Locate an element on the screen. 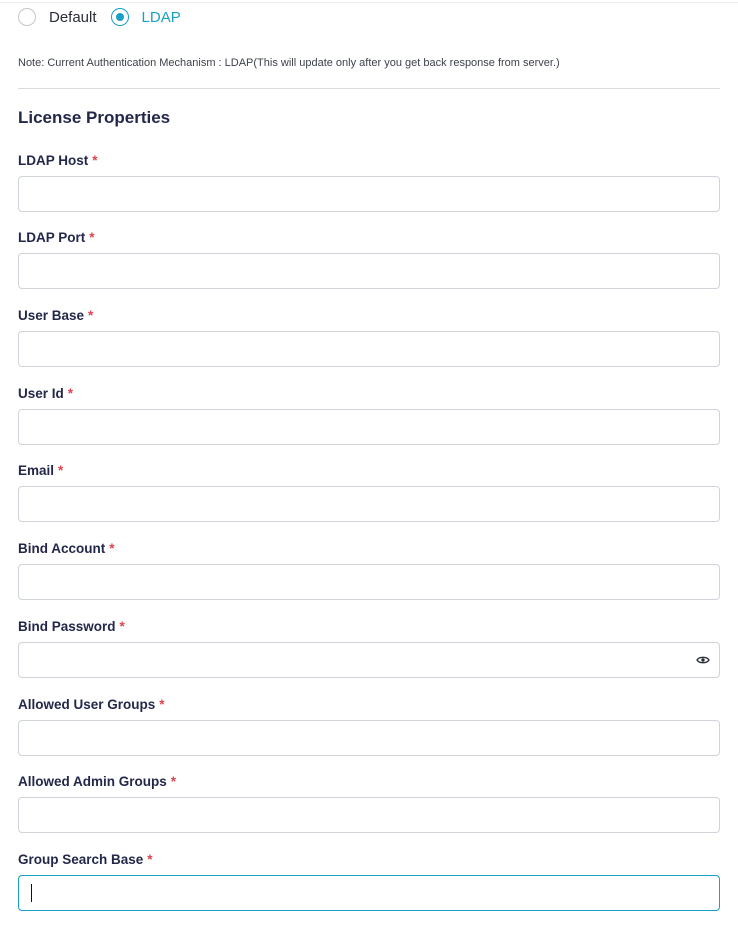  field-user-id: User Id * is located at coordinates (369, 415).